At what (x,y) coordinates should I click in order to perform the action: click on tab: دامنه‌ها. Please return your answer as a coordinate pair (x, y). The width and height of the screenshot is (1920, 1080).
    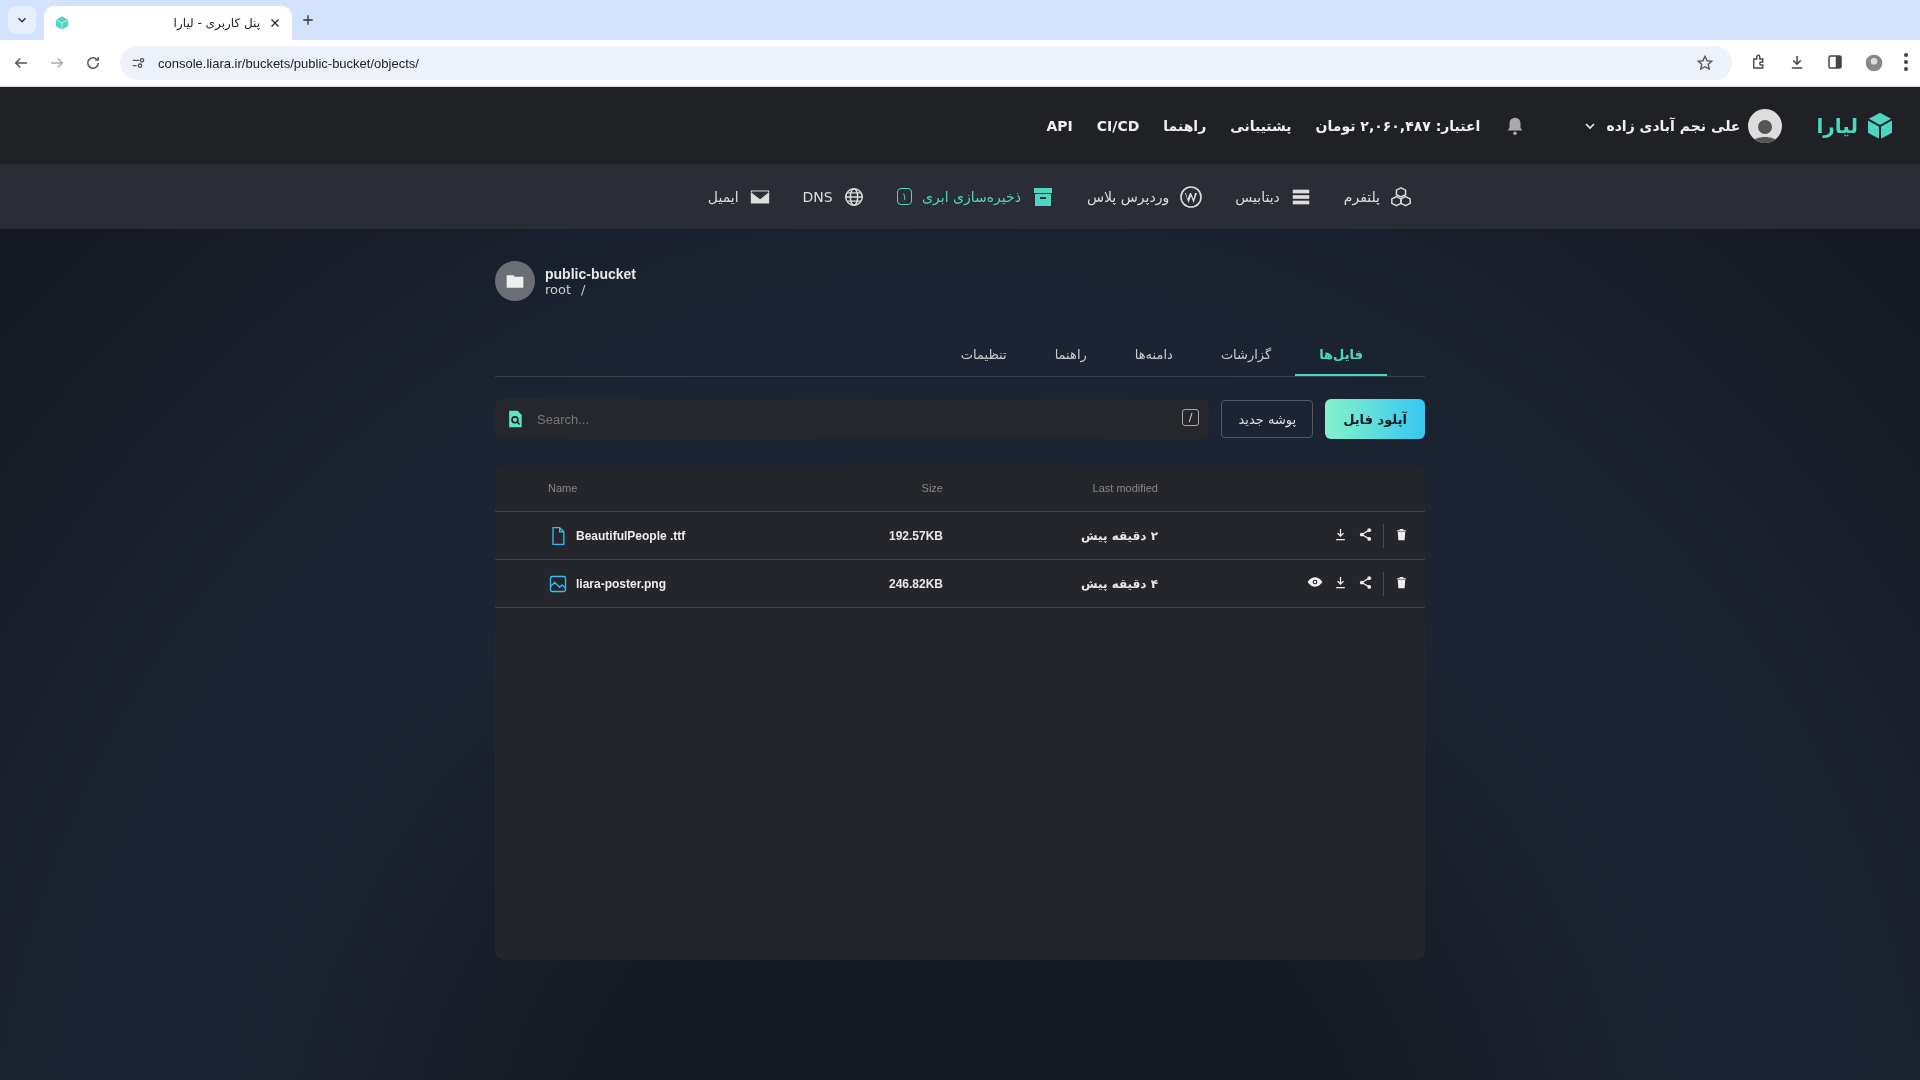
    Looking at the image, I should click on (1153, 355).